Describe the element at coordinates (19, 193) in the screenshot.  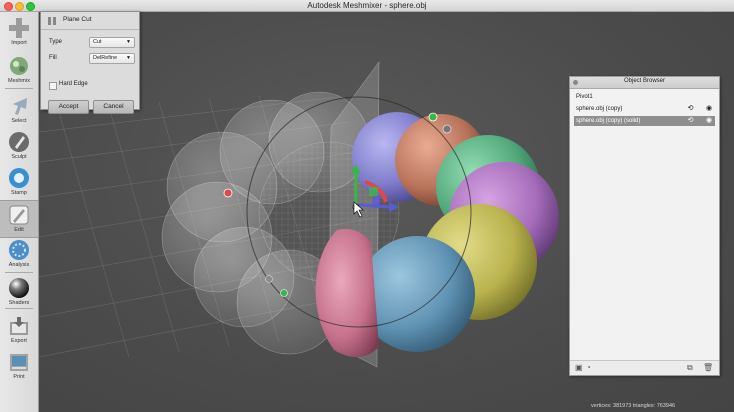
I see `tool-label: Stamp` at that location.